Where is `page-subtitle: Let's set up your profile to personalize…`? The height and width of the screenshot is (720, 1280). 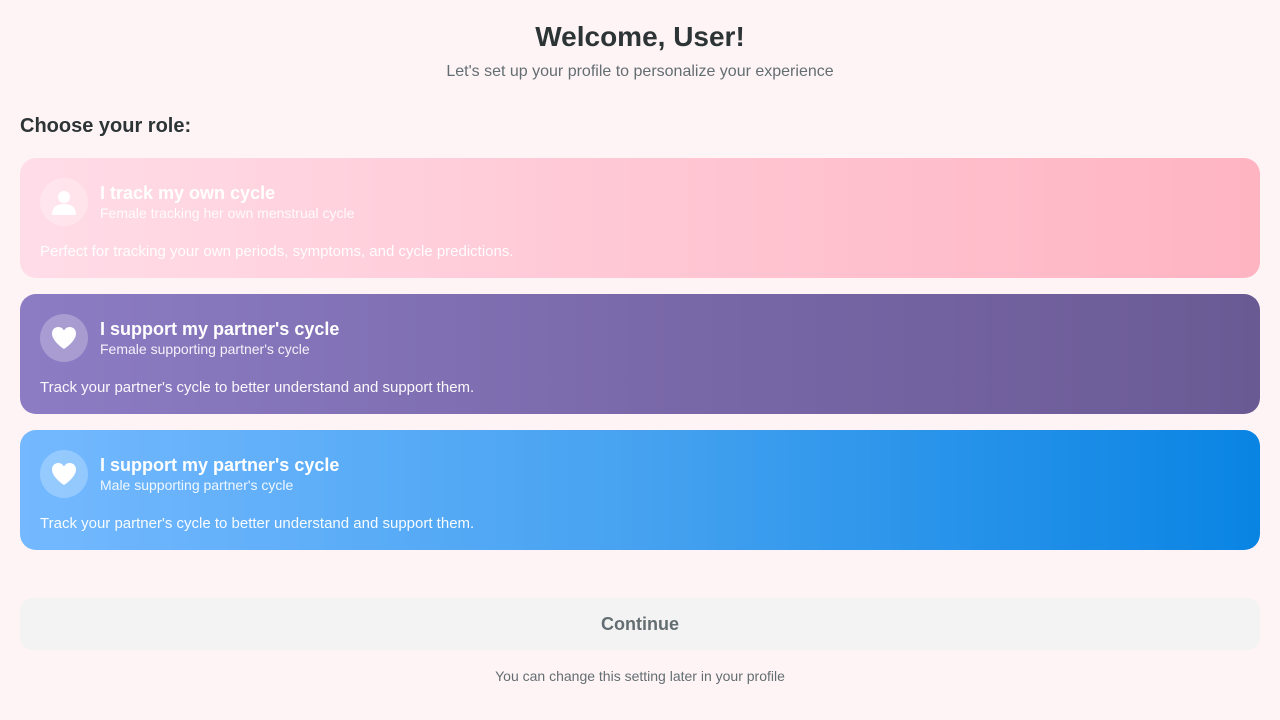 page-subtitle: Let's set up your profile to personalize… is located at coordinates (640, 71).